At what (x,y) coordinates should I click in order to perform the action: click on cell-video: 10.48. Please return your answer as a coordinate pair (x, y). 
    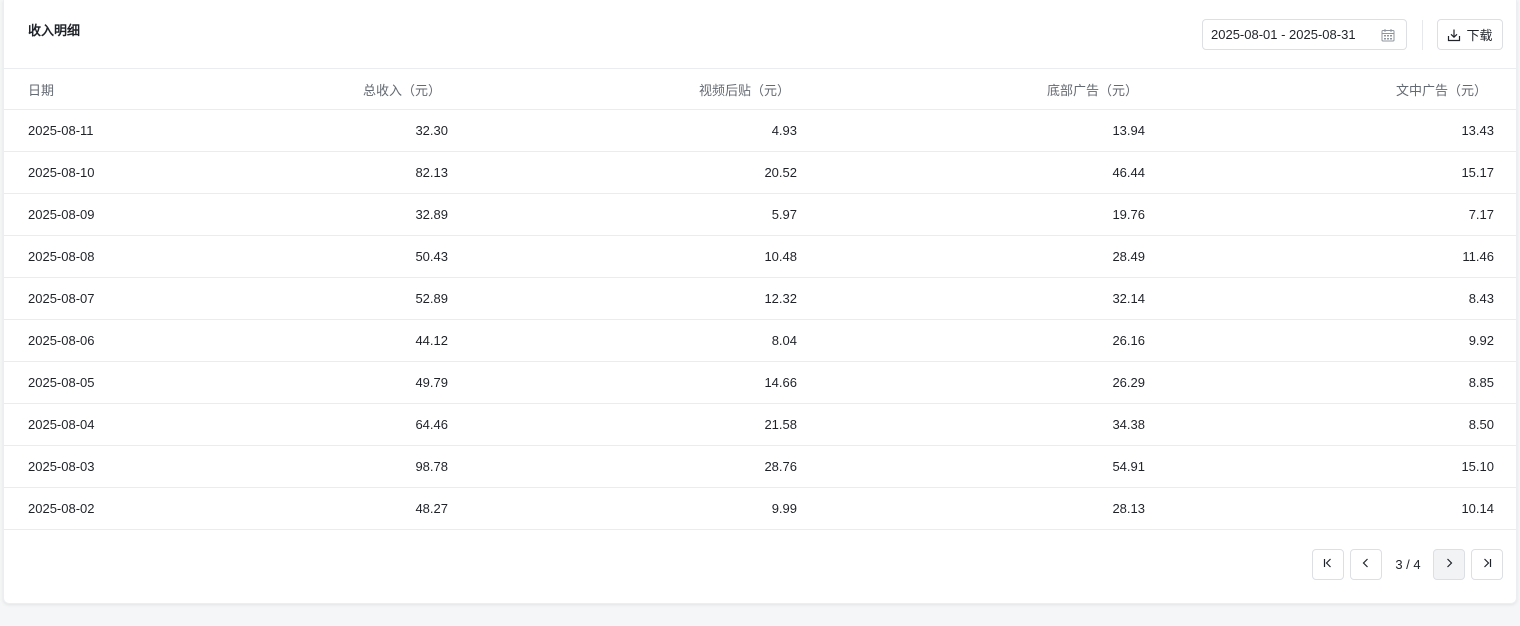
    Looking at the image, I should click on (780, 256).